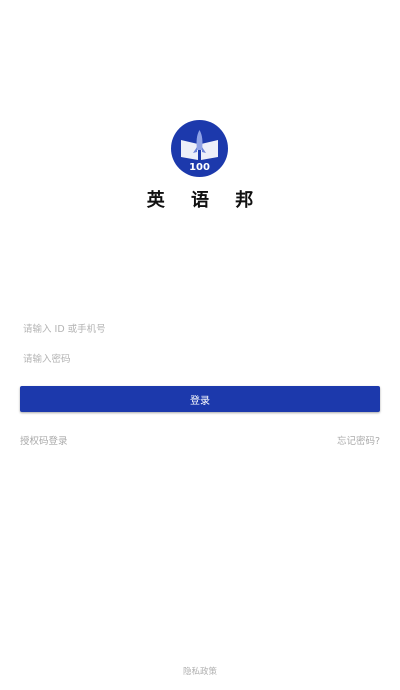 The width and height of the screenshot is (400, 690). I want to click on app-logo: 100, so click(199, 148).